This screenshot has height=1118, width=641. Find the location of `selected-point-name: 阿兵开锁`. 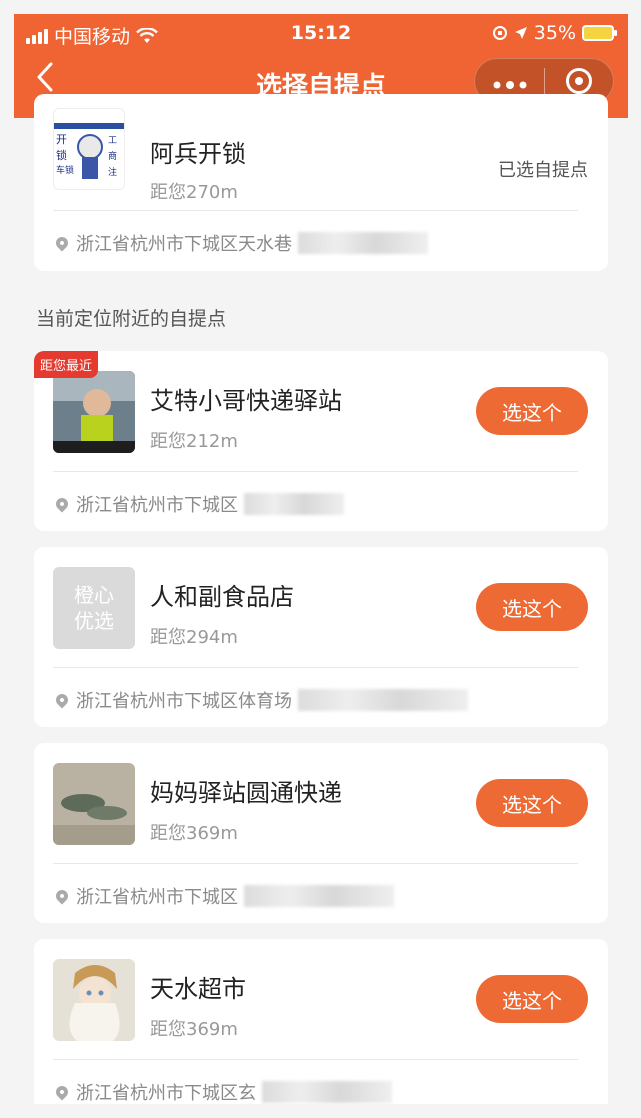

selected-point-name: 阿兵开锁 is located at coordinates (198, 154).